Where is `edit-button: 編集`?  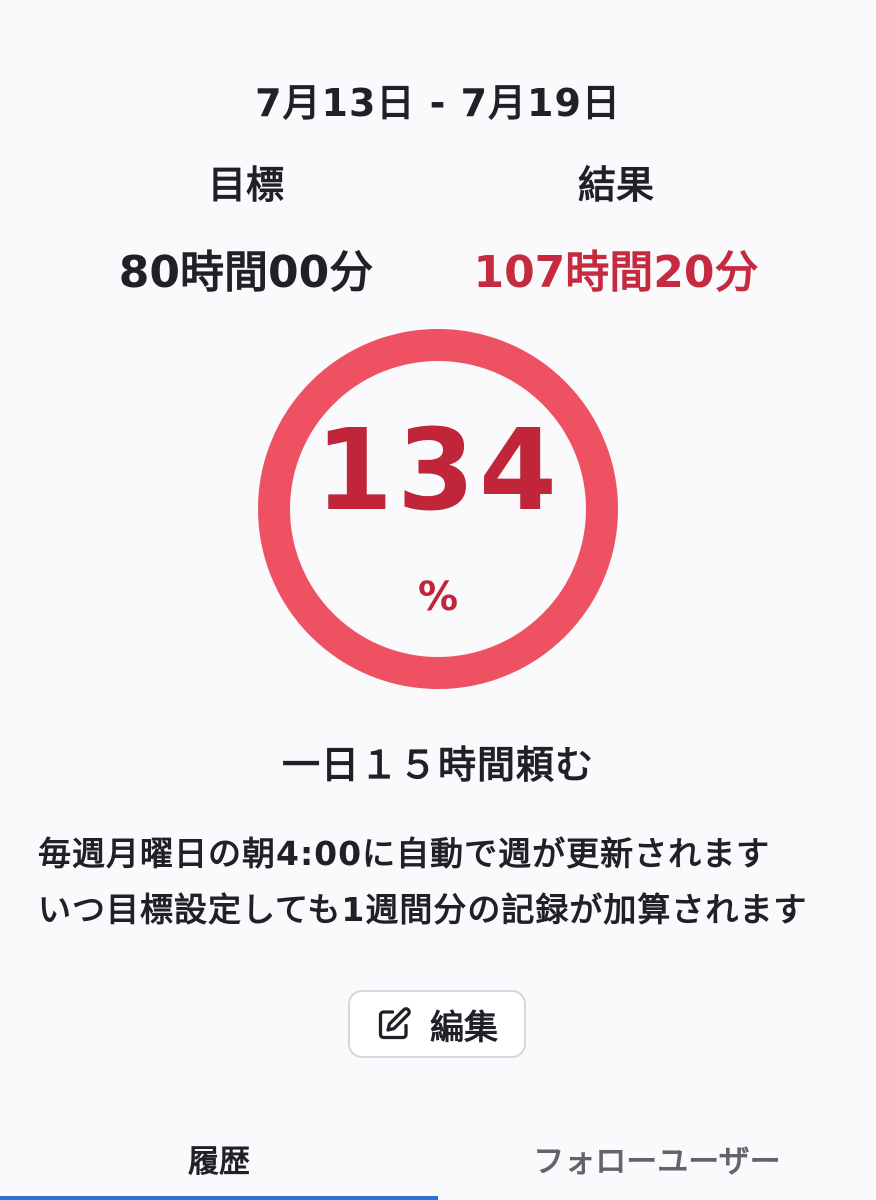
edit-button: 編集 is located at coordinates (437, 1024).